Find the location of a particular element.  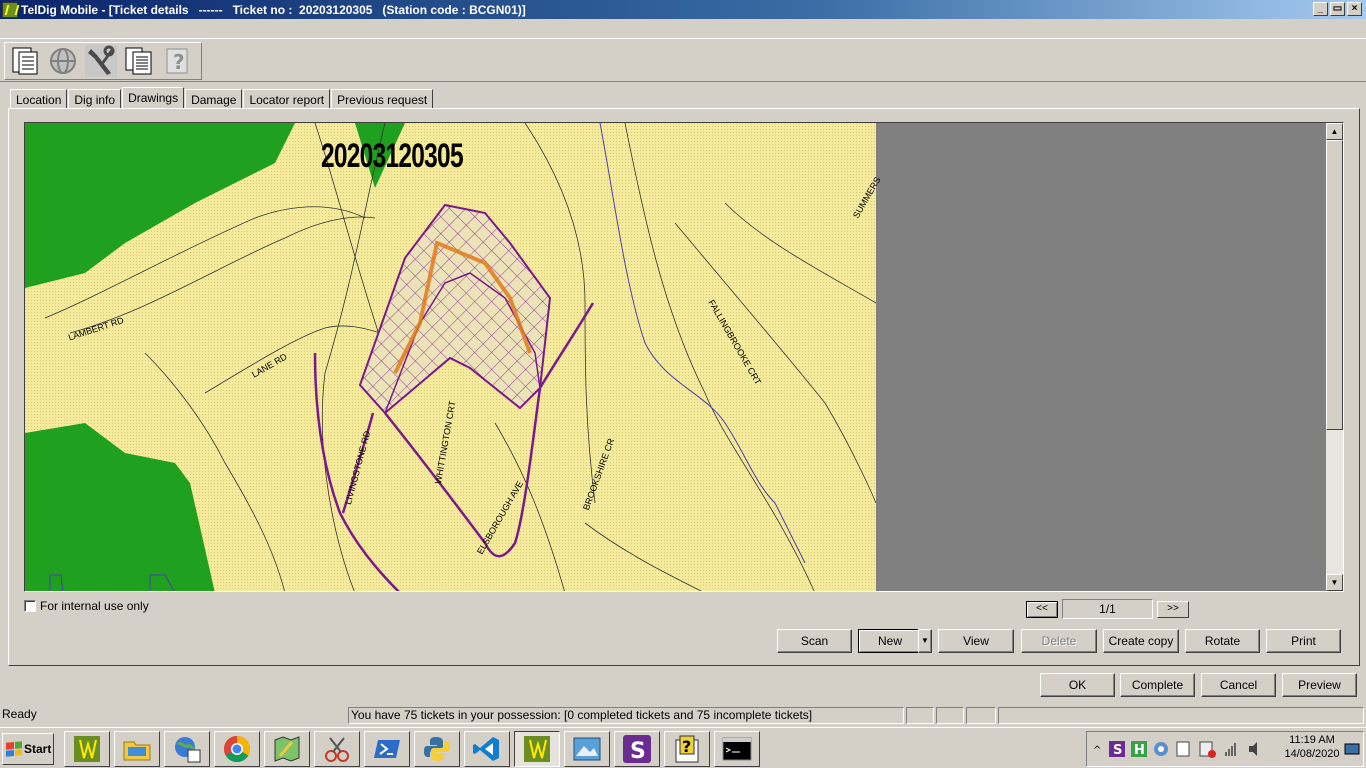

scan-button: Scan is located at coordinates (814, 641).